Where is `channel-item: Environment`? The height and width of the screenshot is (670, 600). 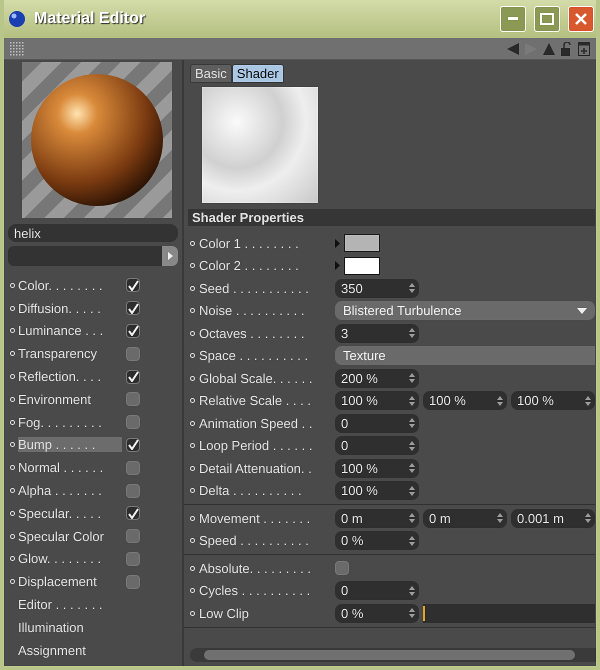 channel-item: Environment is located at coordinates (70, 399).